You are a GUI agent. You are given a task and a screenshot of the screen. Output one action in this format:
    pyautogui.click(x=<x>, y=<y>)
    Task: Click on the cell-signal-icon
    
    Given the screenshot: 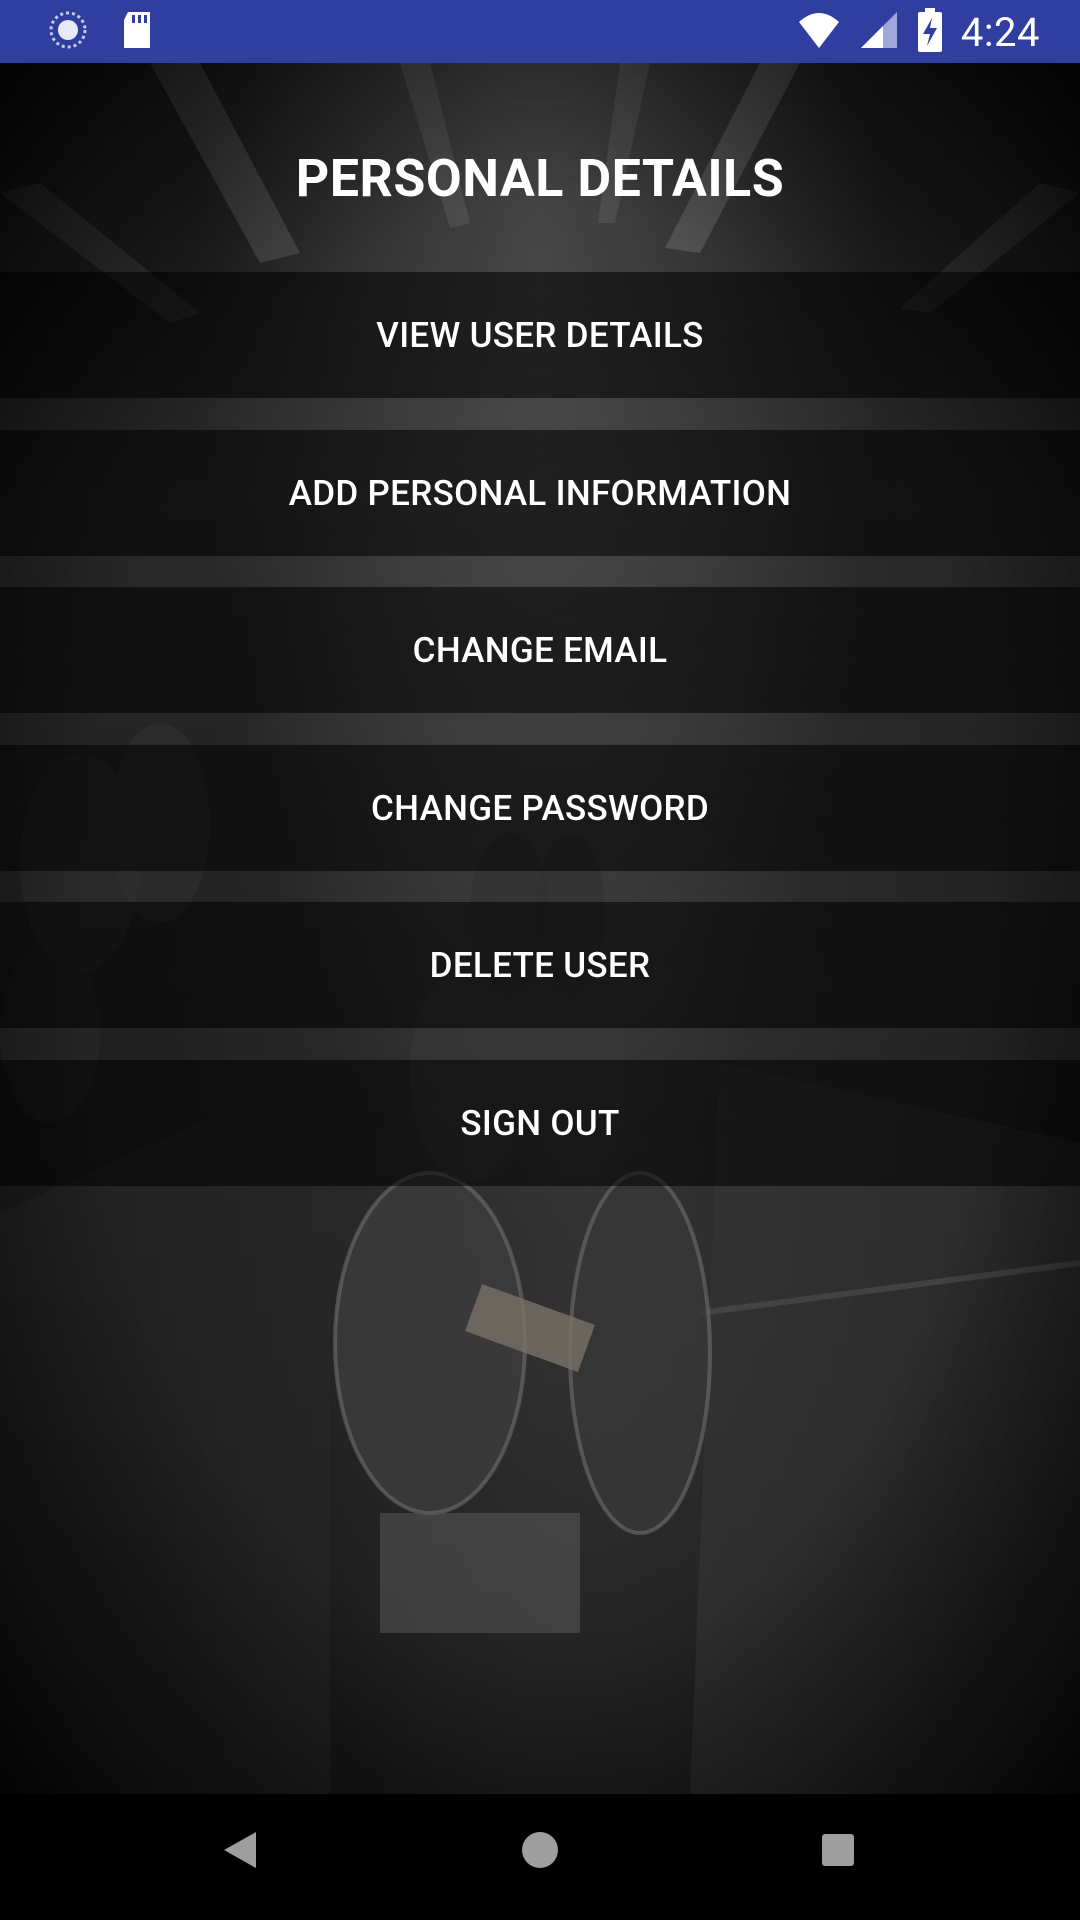 What is the action you would take?
    pyautogui.click(x=879, y=32)
    